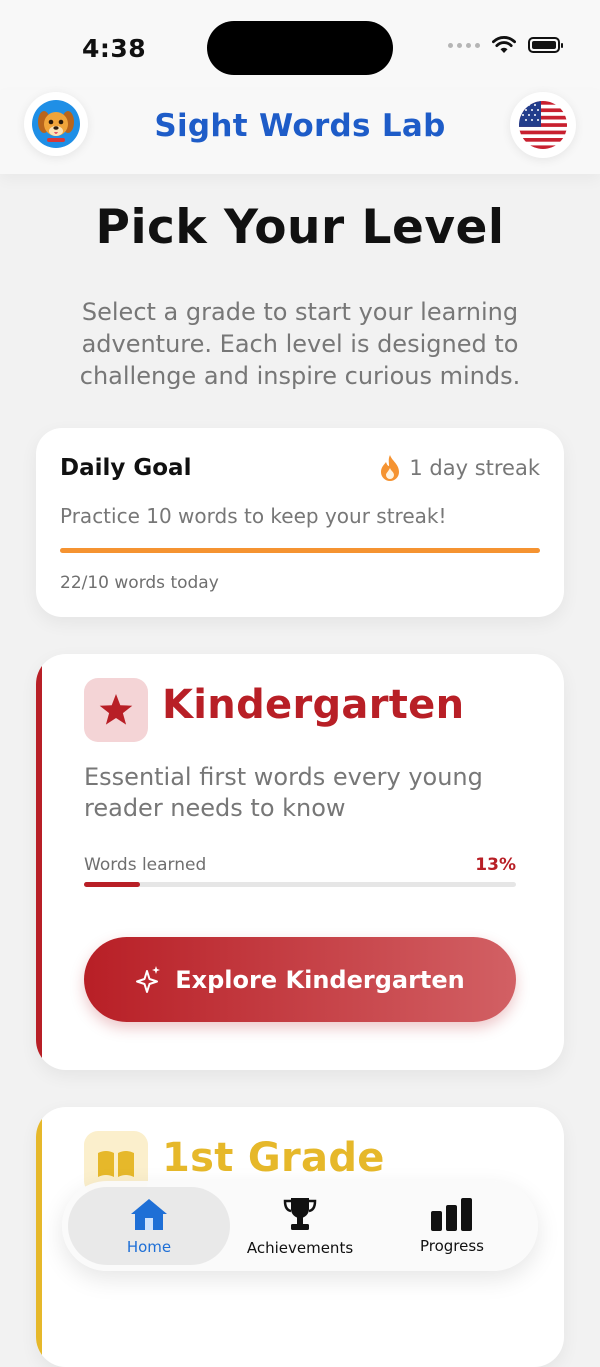  I want to click on wifi-icon, so click(504, 44).